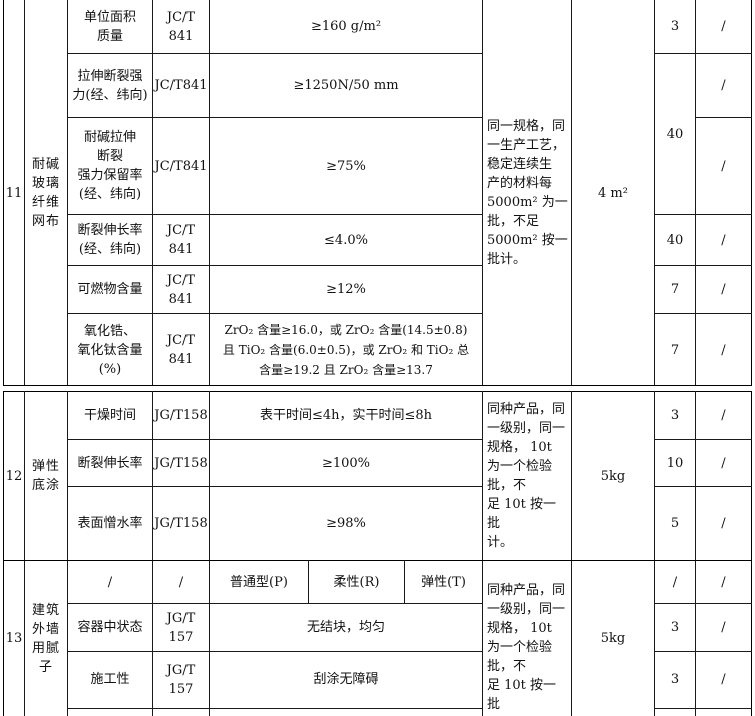  I want to click on requirement-cell: ≥1250N/50 mm, so click(346, 85).